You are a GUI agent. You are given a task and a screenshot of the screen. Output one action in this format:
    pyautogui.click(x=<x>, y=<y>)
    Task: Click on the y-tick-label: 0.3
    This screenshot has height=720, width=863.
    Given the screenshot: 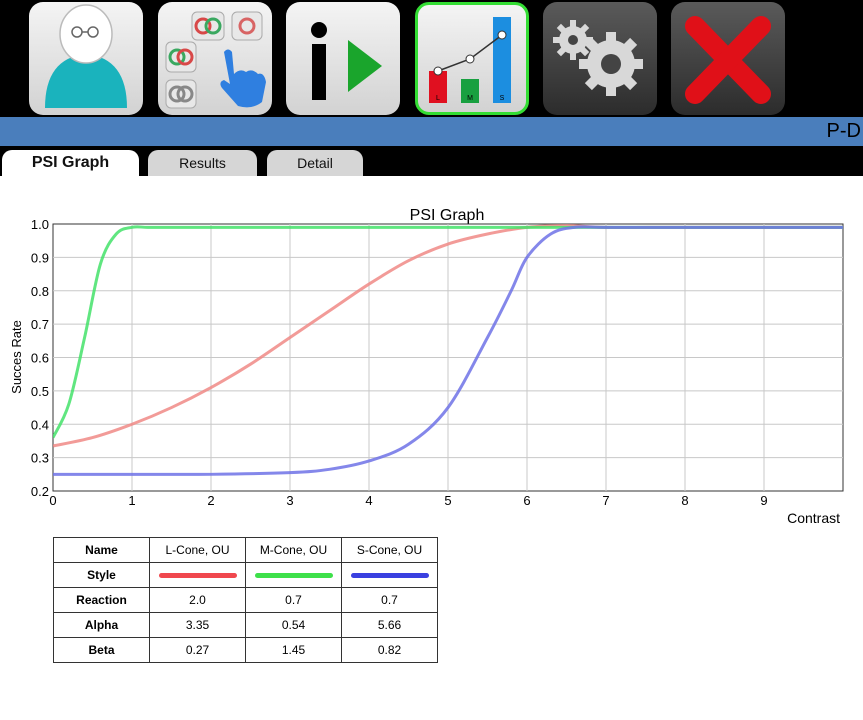 What is the action you would take?
    pyautogui.click(x=40, y=458)
    